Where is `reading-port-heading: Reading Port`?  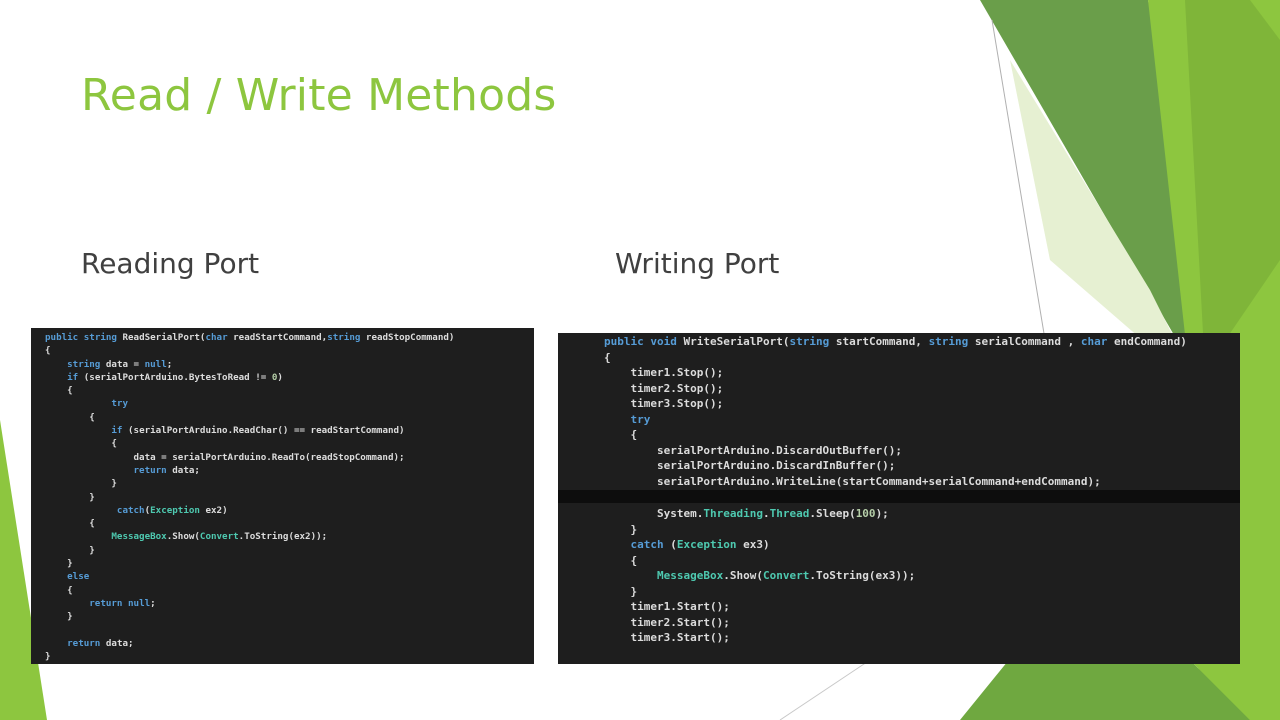
reading-port-heading: Reading Port is located at coordinates (170, 263).